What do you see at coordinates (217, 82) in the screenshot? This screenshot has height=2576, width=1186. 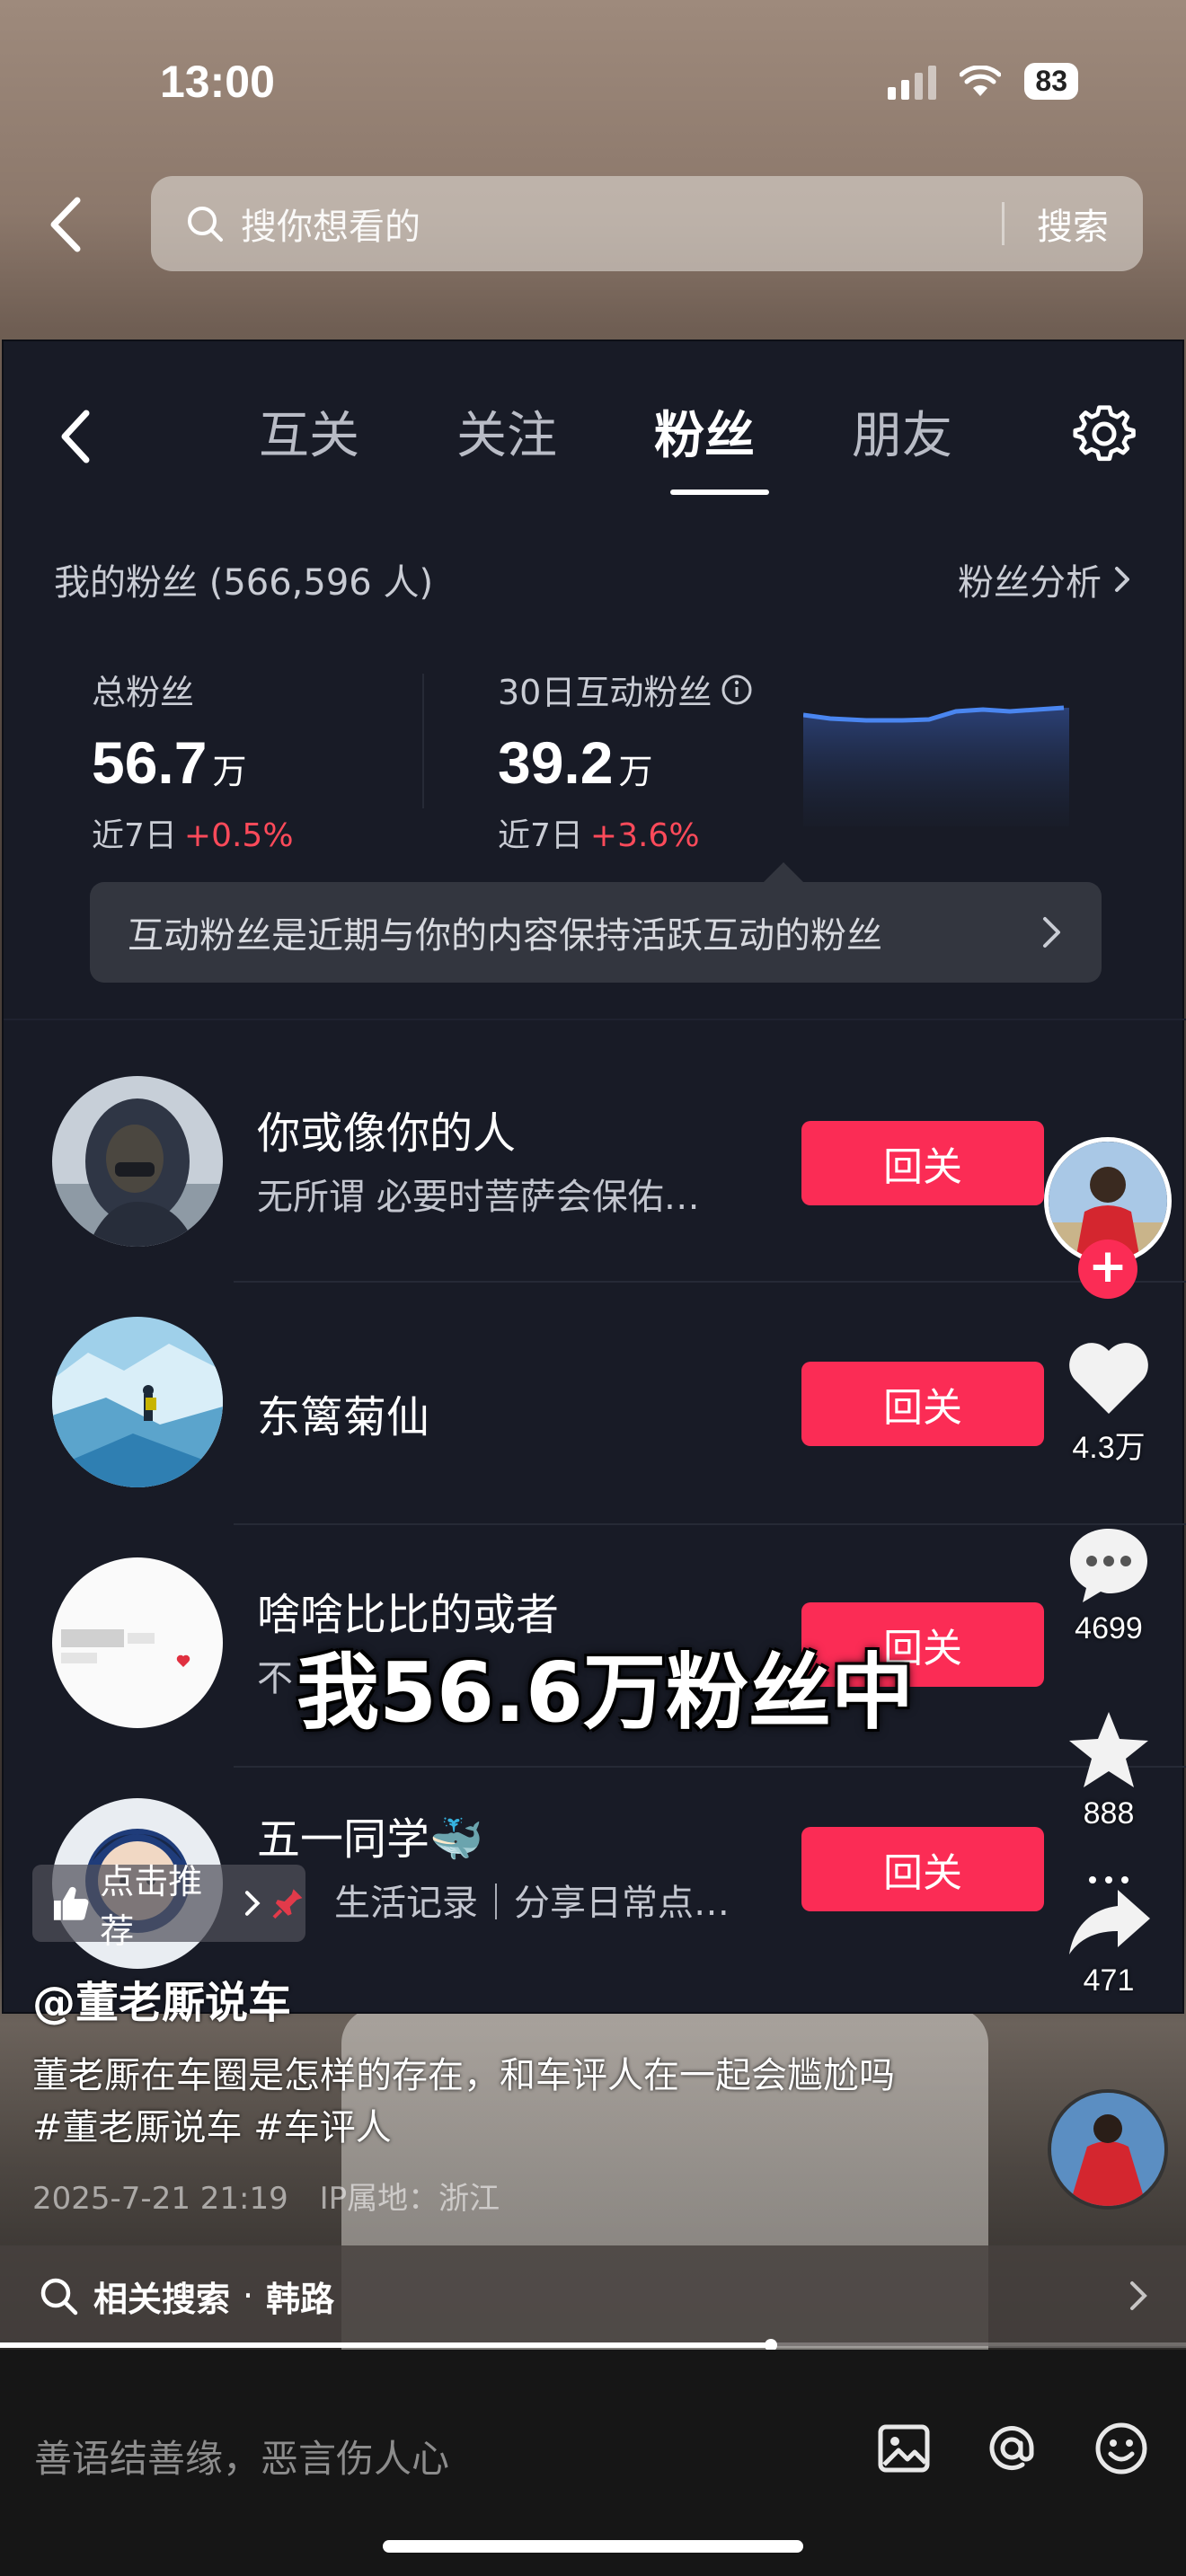 I see `status-time: 13:00` at bounding box center [217, 82].